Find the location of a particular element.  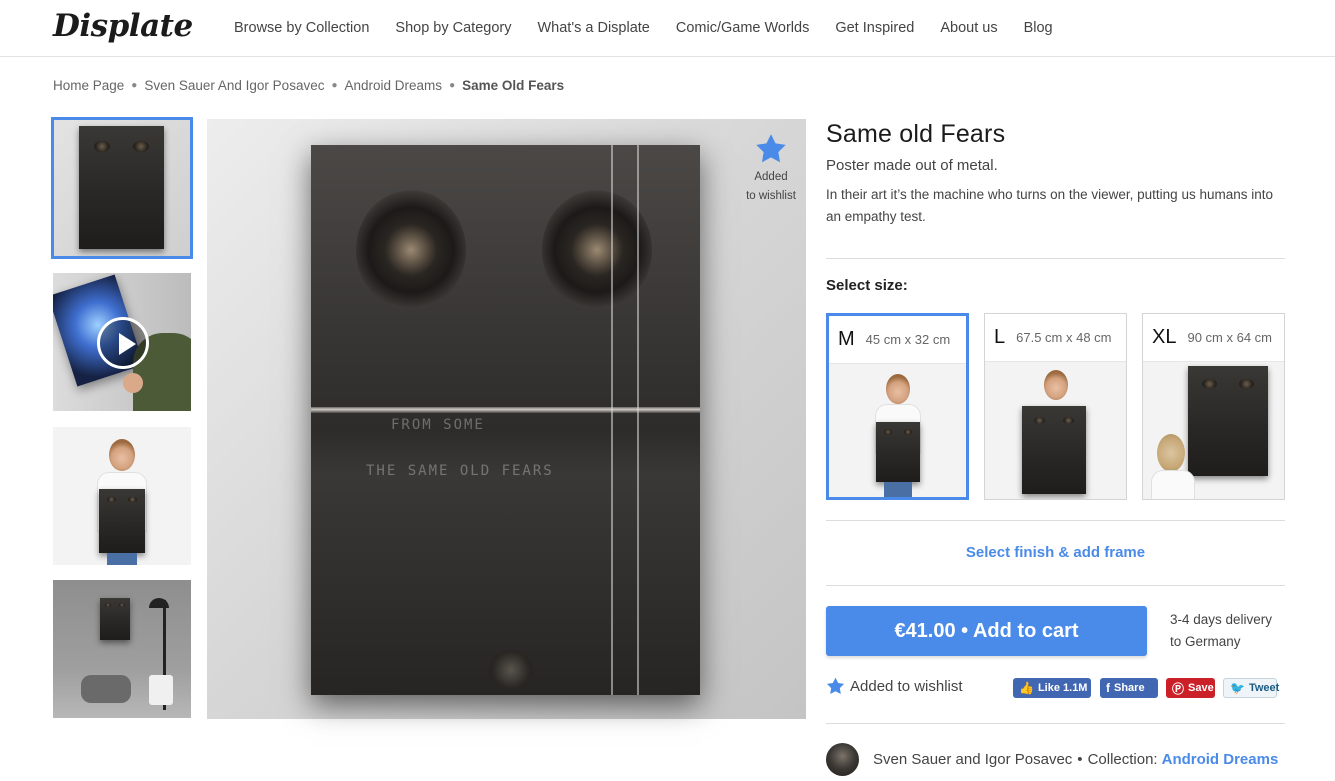

size-header: L 67.5 cm x 48 cm is located at coordinates (1055, 337).